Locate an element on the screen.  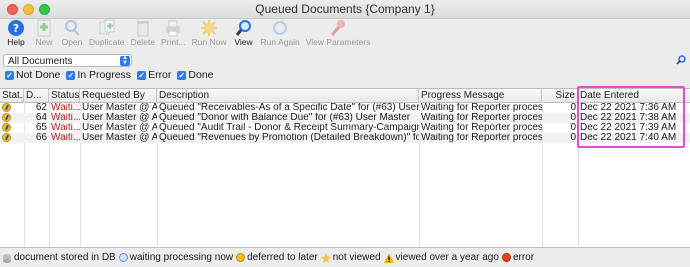
status-filter-checkboxes: ✓ Not Done ✓ In Progress ✓ Error ✓ Done is located at coordinates (109, 75).